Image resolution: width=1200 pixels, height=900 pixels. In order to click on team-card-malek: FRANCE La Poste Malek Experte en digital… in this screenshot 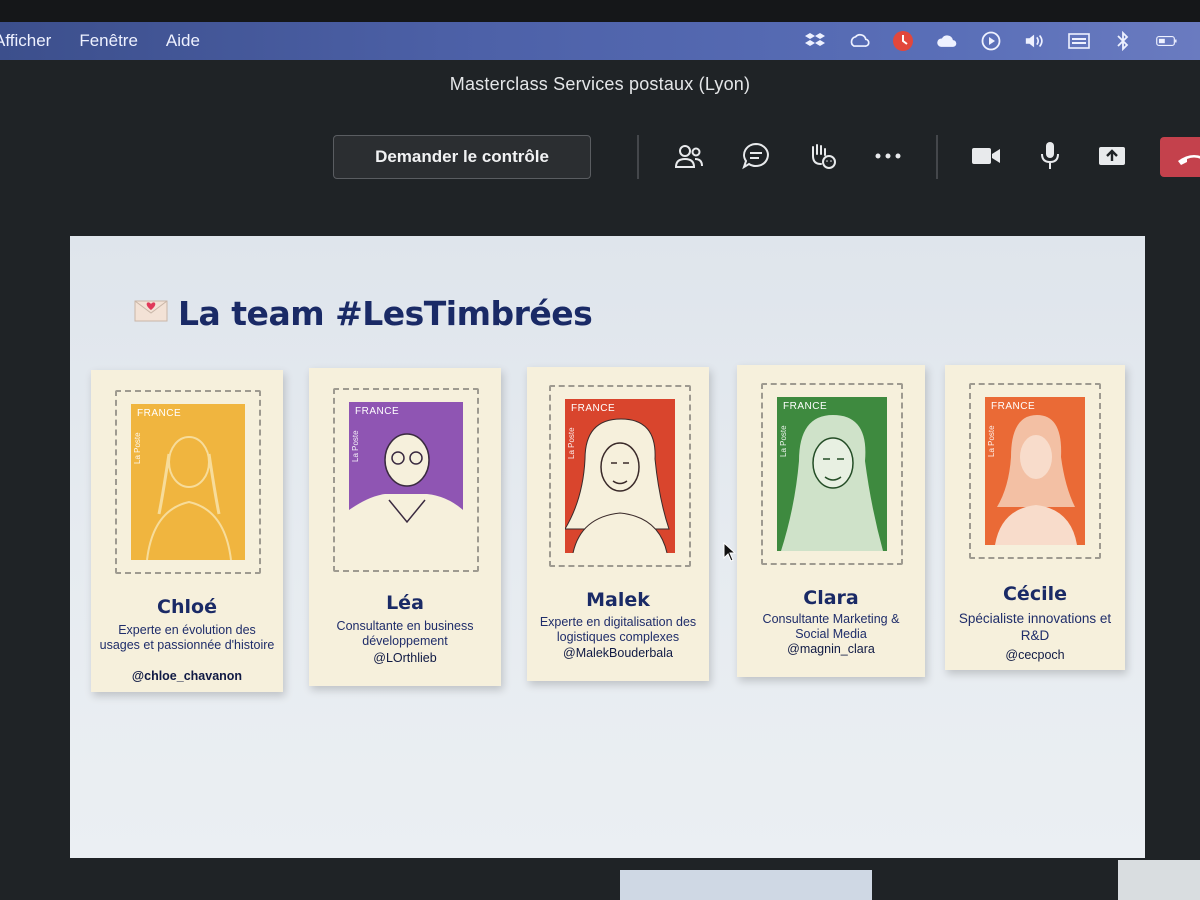, I will do `click(632, 524)`.